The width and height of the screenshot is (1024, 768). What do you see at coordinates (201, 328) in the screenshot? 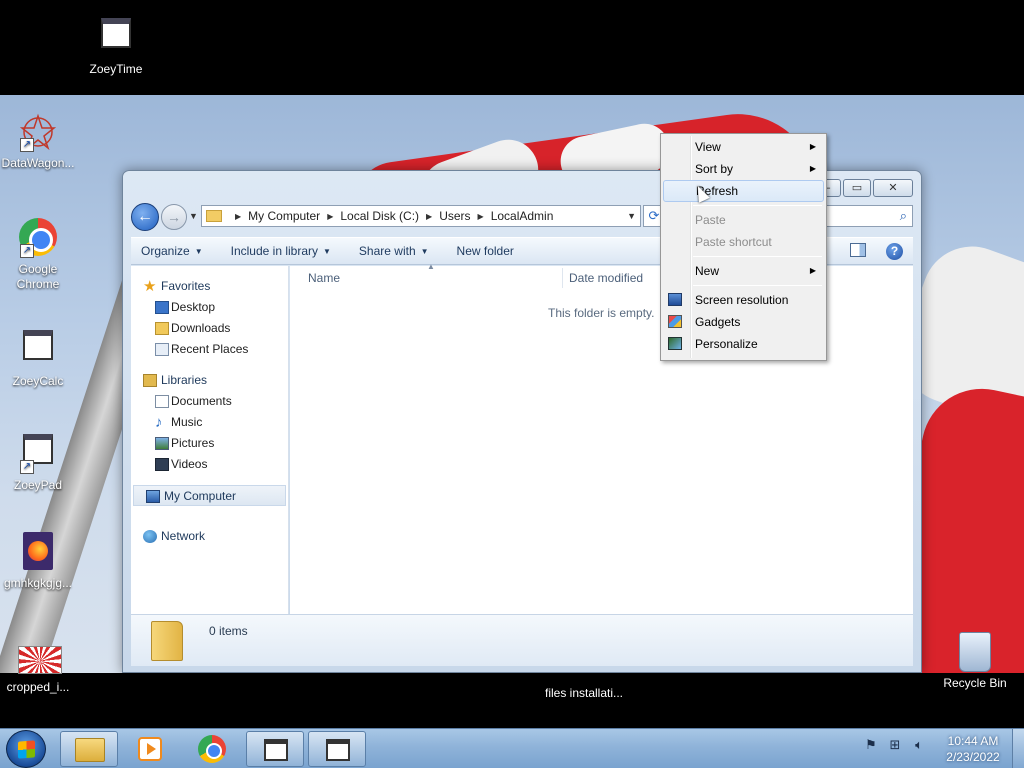
I see `nav-label: Downloads` at bounding box center [201, 328].